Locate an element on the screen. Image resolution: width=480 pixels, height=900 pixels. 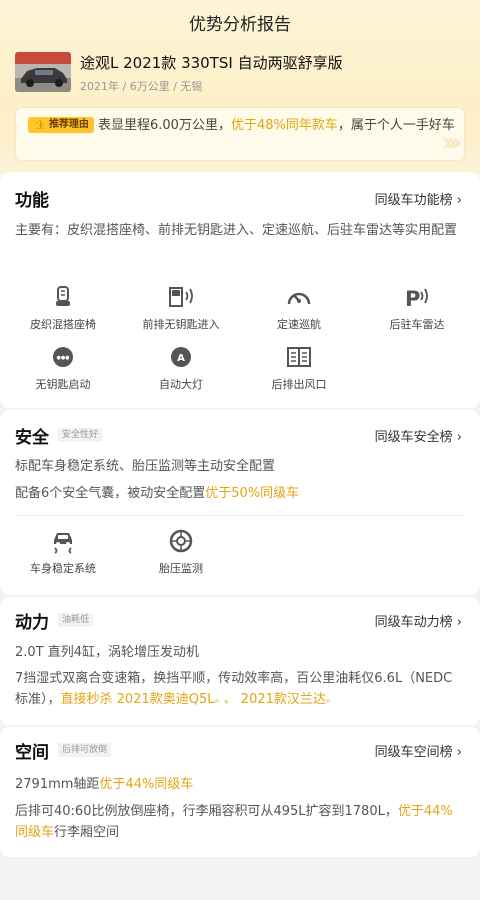
feature-label: 胎压监测 is located at coordinates (181, 568).